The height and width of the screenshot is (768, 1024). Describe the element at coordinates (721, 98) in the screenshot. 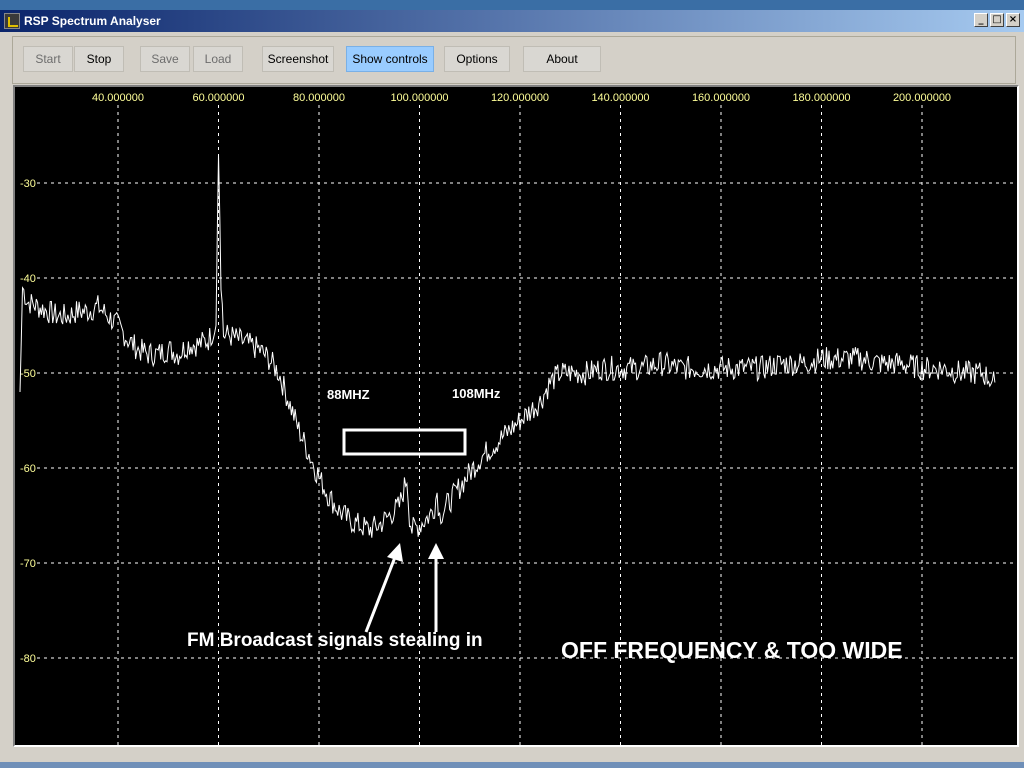

I see `x-tick-label: 160.000000` at that location.